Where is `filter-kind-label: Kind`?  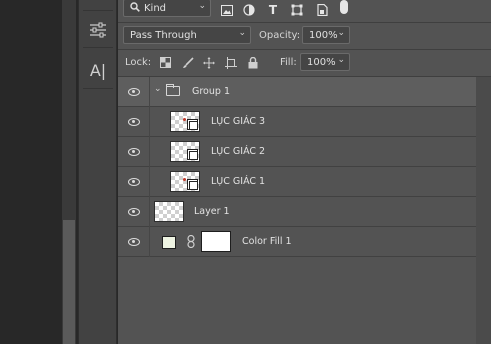
filter-kind-label: Kind is located at coordinates (155, 8).